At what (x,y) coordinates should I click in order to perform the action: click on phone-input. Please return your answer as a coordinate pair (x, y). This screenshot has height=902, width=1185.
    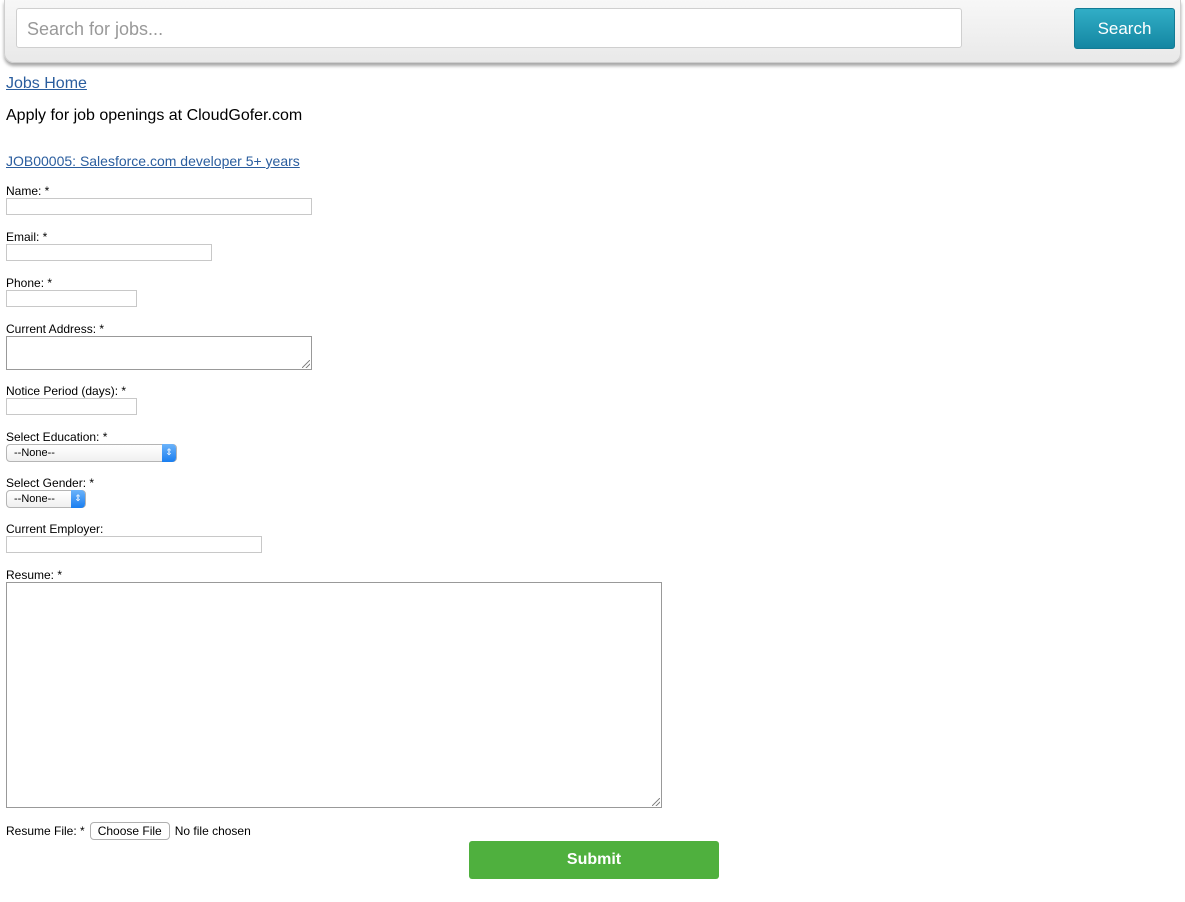
    Looking at the image, I should click on (71, 298).